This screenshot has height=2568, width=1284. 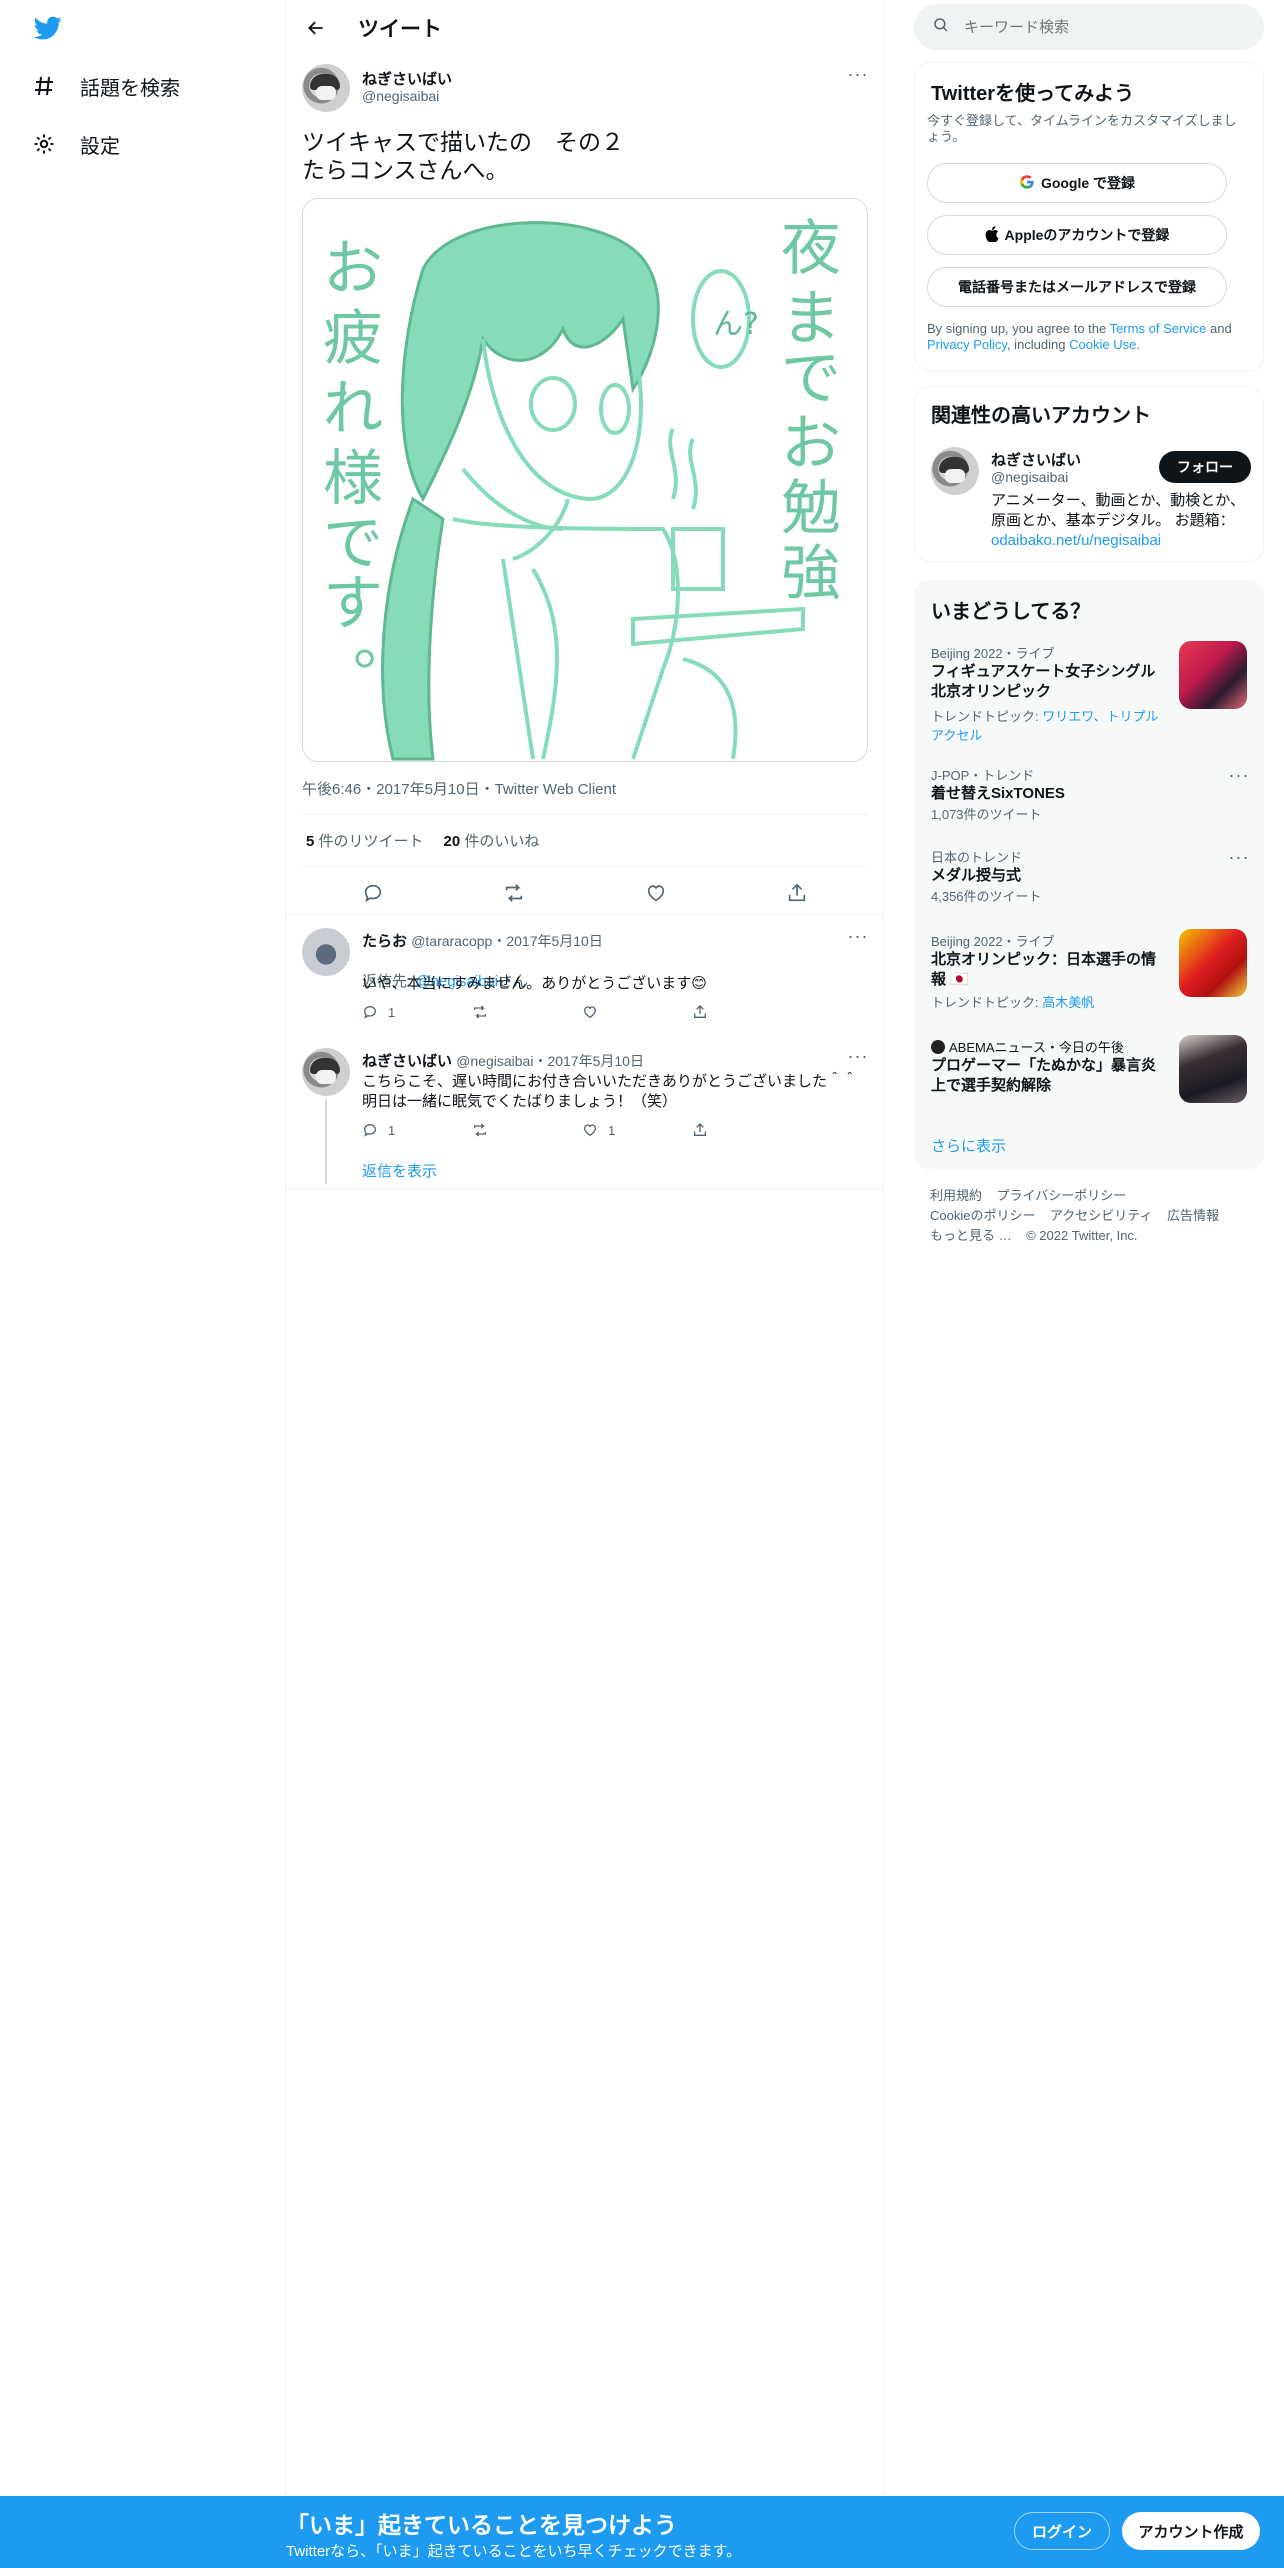 I want to click on cookie-link: Cookie Use, so click(x=1102, y=344).